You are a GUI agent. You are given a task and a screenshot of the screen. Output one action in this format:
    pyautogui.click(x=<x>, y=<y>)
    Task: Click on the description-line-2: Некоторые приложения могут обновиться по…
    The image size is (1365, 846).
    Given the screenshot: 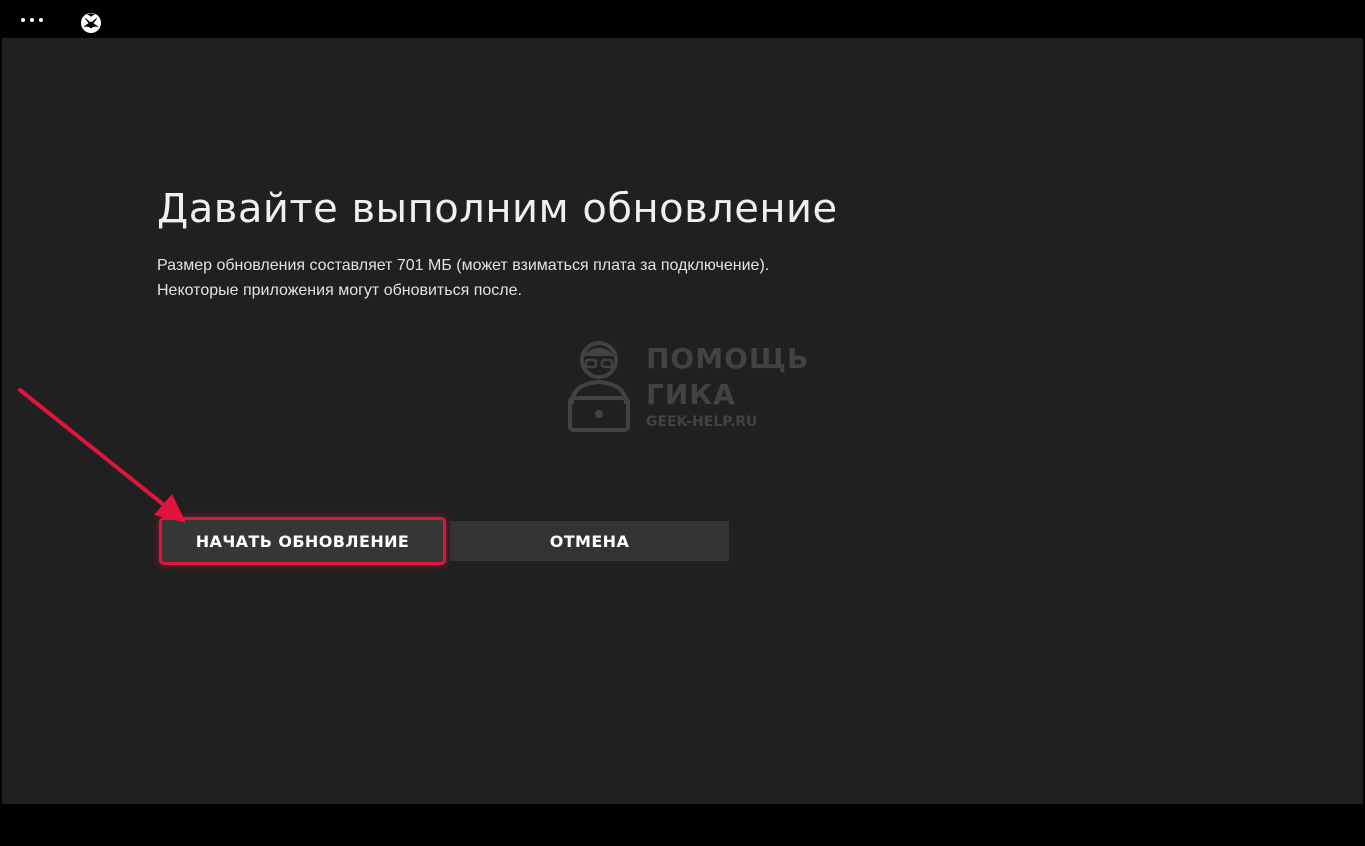 What is the action you would take?
    pyautogui.click(x=339, y=290)
    